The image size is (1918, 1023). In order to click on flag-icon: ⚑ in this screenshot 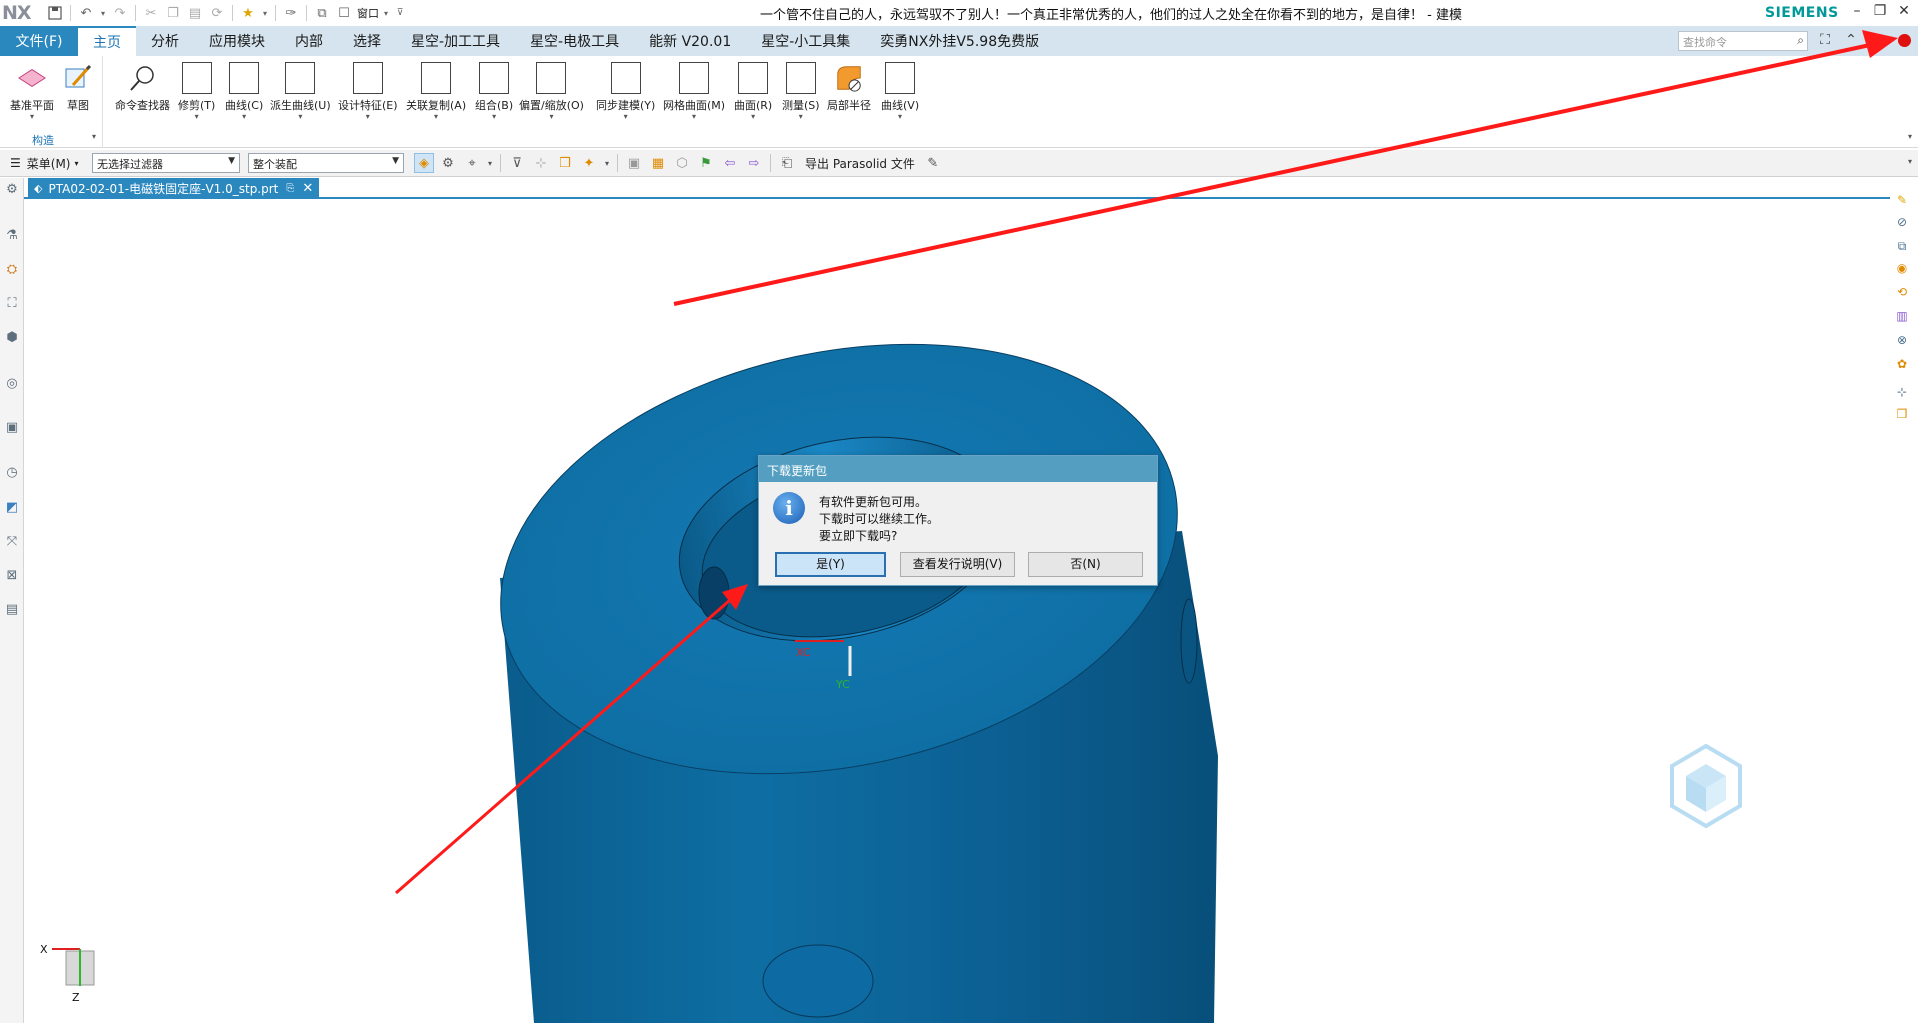, I will do `click(706, 163)`.